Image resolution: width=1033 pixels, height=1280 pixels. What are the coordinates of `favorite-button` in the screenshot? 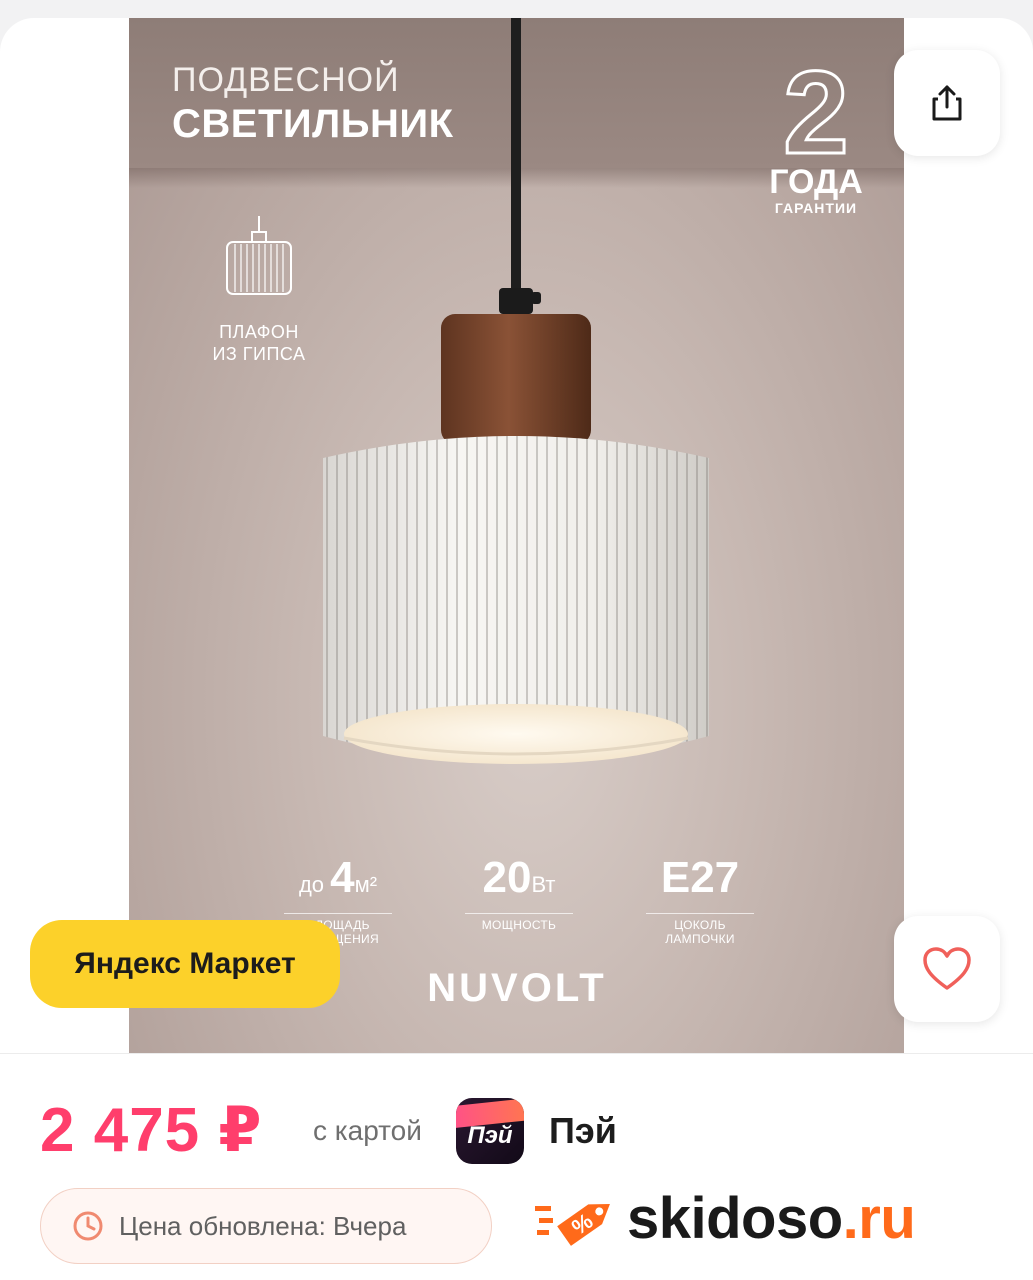 It's located at (947, 969).